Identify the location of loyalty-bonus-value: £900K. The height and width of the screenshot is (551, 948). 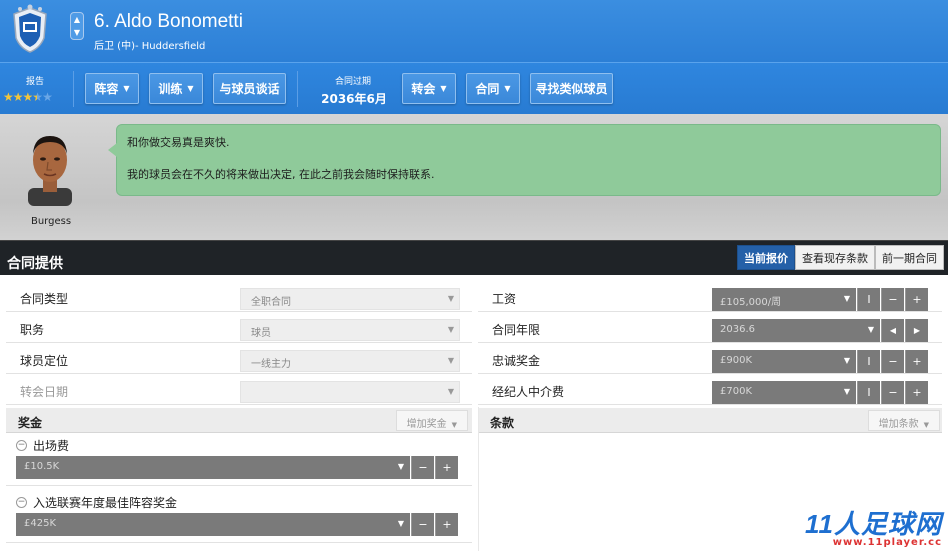
(736, 360).